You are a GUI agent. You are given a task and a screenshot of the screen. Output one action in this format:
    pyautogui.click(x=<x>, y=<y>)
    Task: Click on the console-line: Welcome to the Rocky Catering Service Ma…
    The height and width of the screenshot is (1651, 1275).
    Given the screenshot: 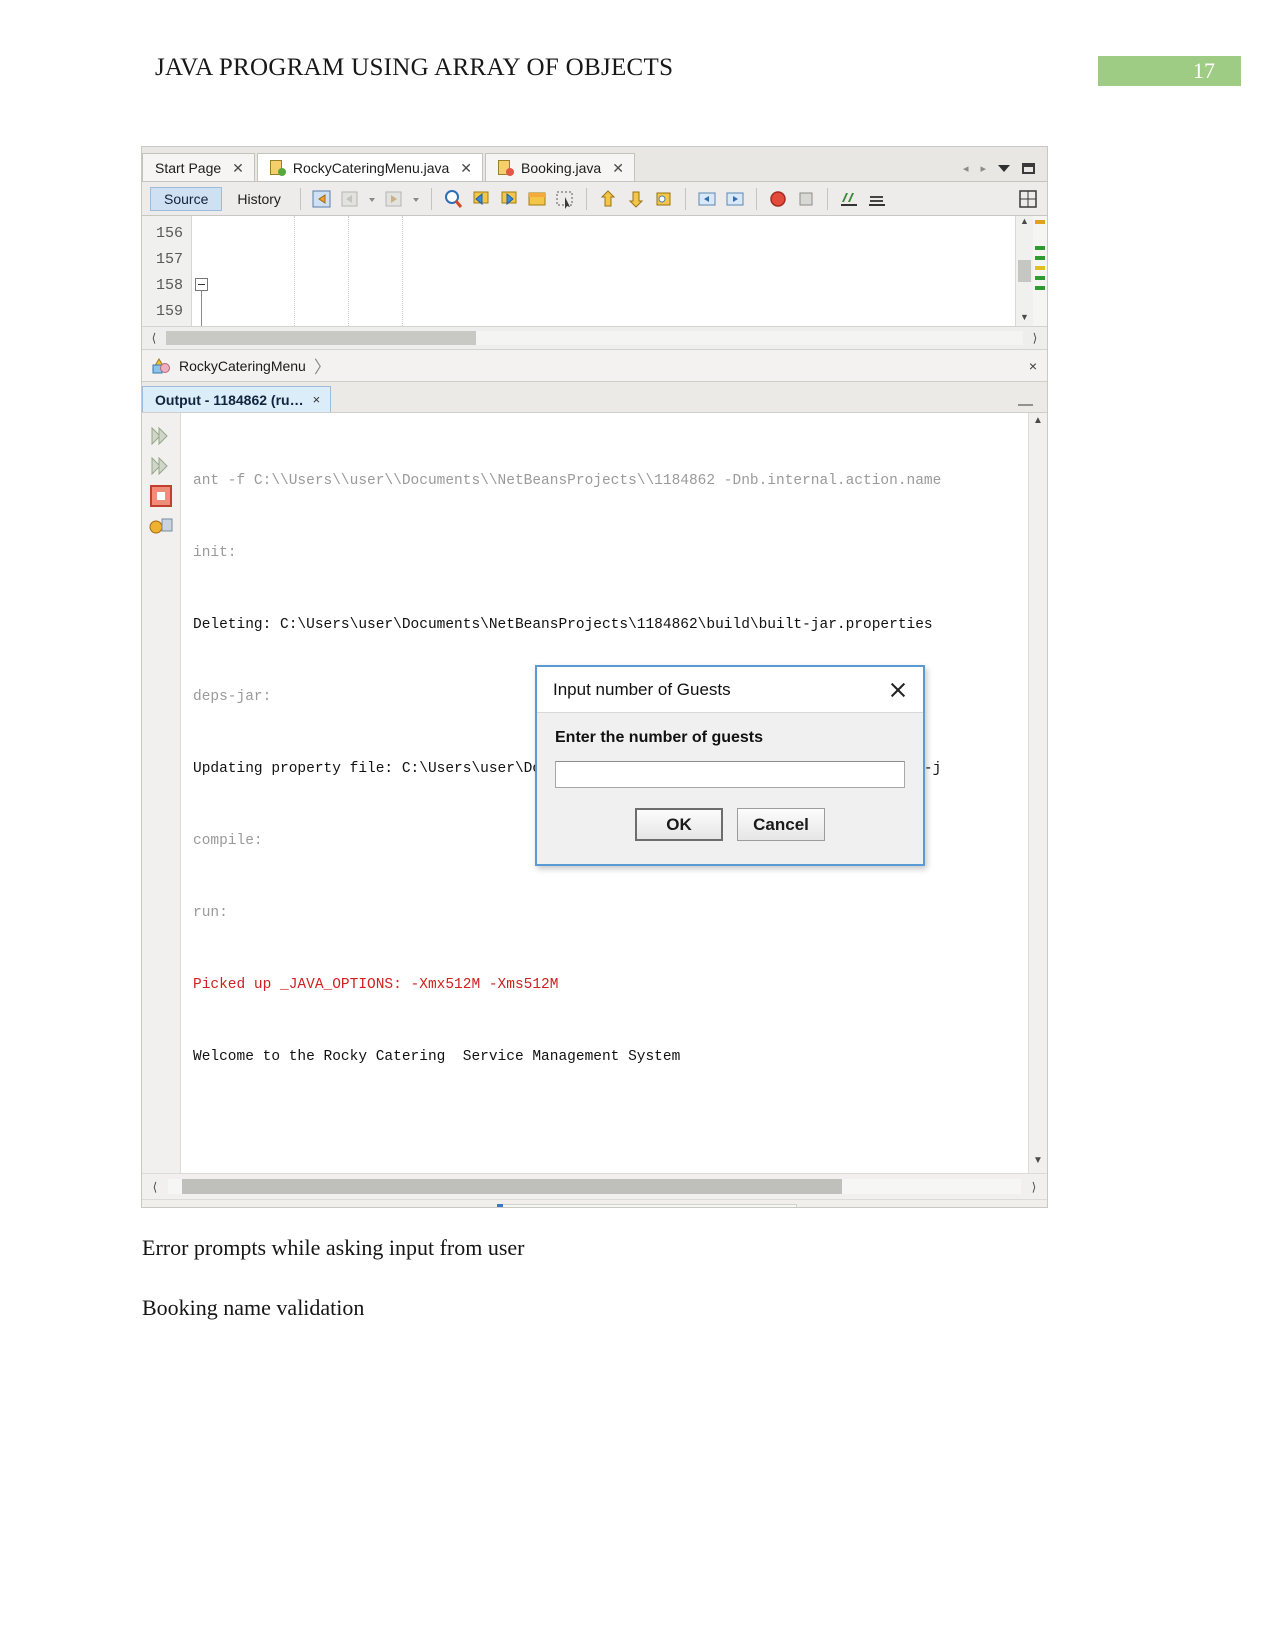 What is the action you would take?
    pyautogui.click(x=437, y=1057)
    